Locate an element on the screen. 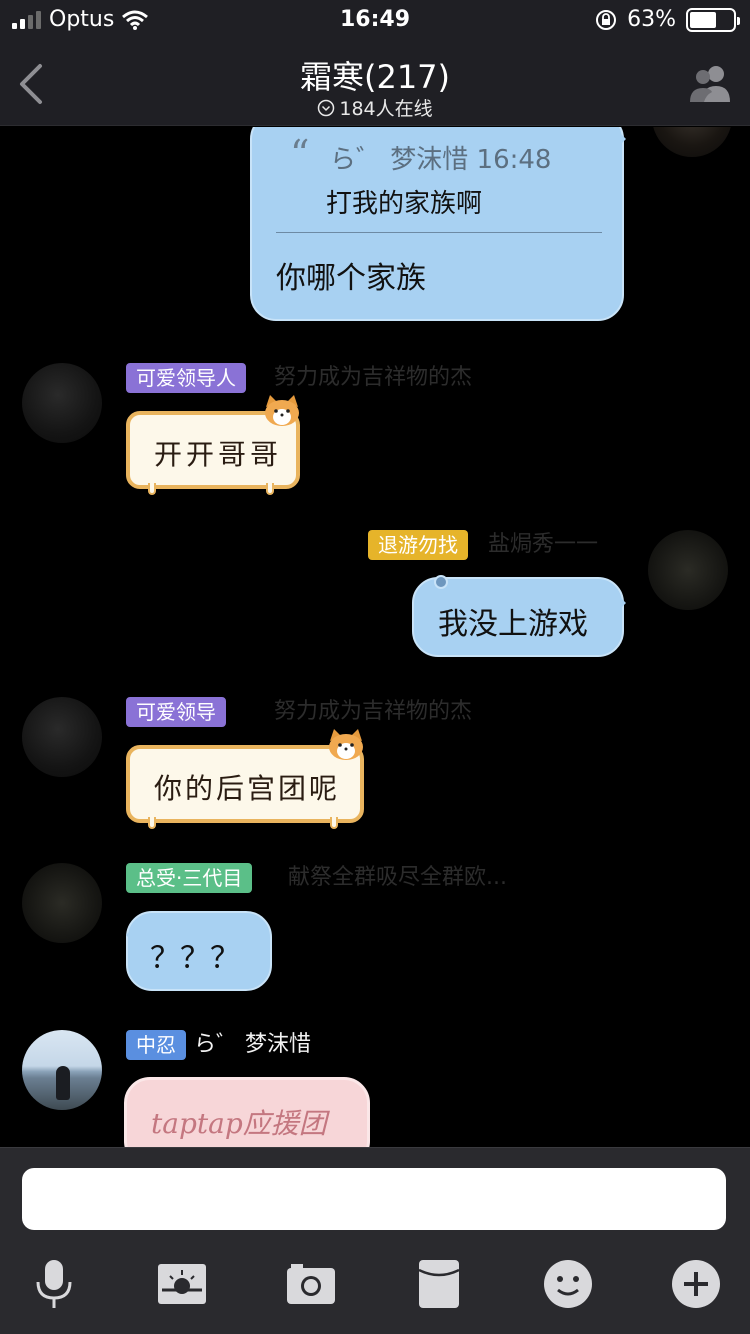  rotation-lock-icon is located at coordinates (606, 19).